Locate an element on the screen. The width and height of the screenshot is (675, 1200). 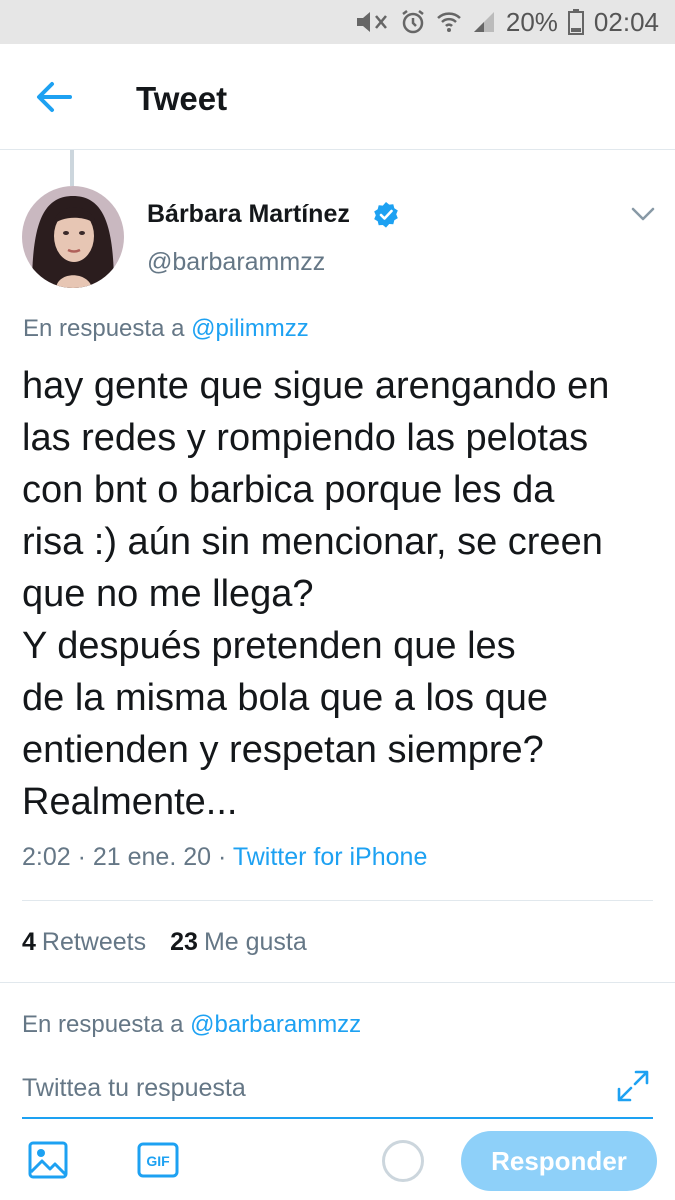
likes-stat: 23 Me gusta is located at coordinates (238, 942).